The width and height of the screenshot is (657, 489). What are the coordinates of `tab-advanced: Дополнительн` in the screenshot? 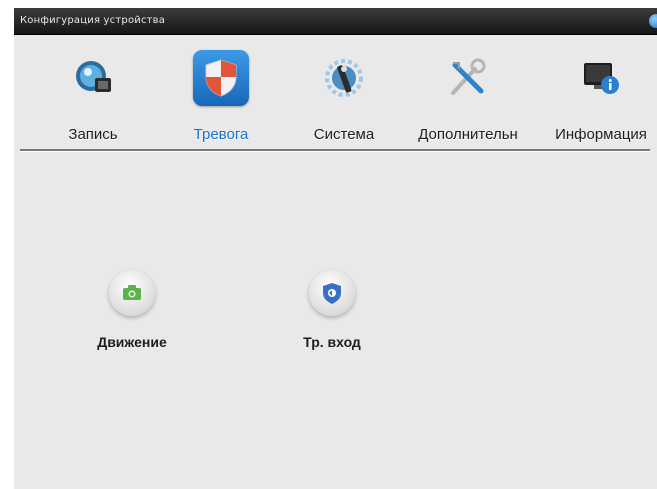 It's located at (468, 96).